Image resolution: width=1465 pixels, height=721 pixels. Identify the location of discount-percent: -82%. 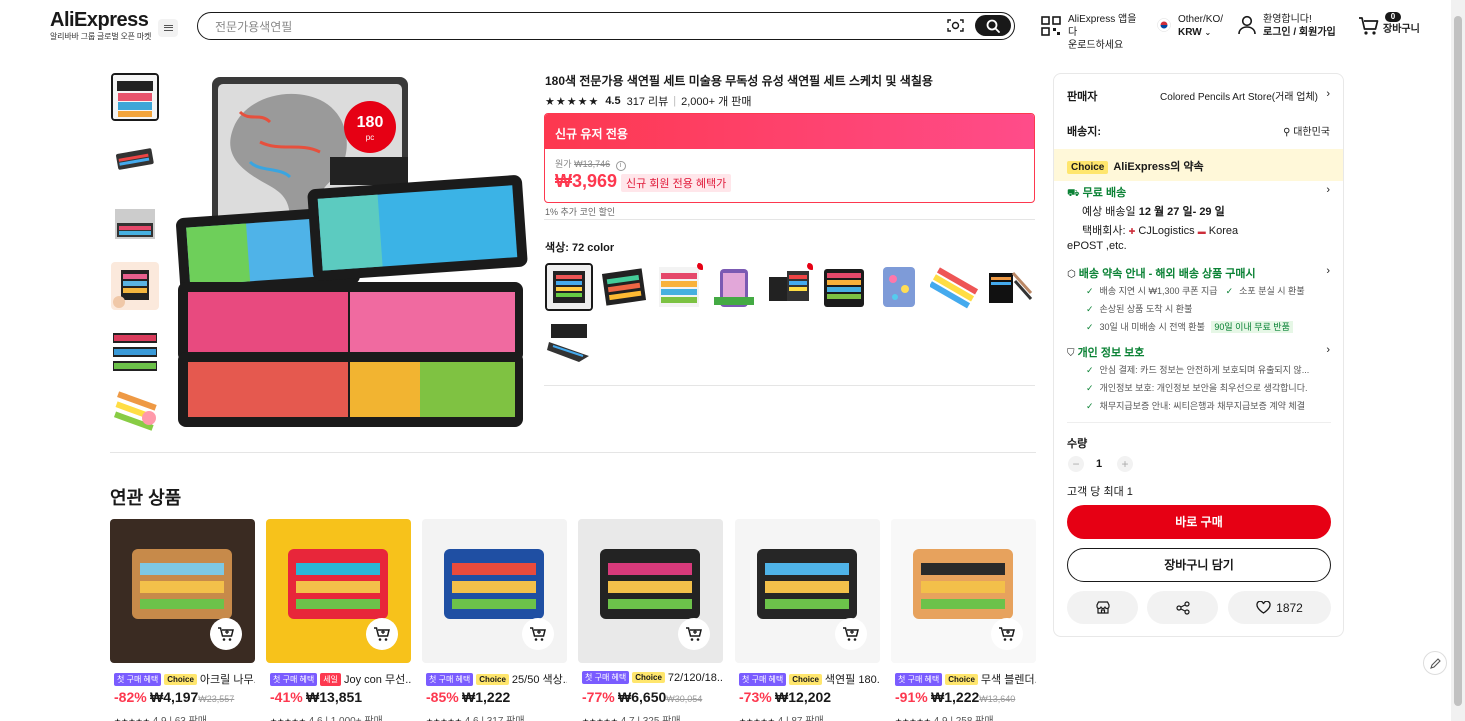
(130, 697).